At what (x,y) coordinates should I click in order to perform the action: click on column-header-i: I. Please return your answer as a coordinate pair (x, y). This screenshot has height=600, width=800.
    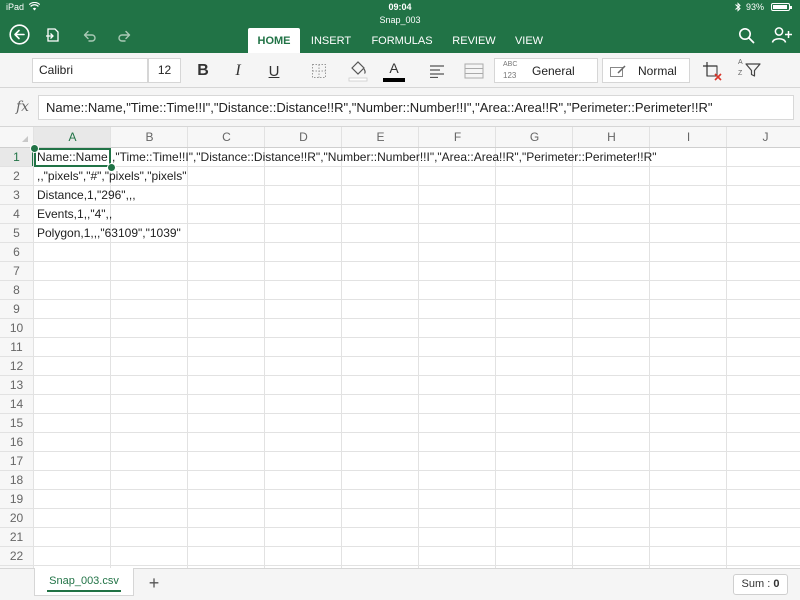
    Looking at the image, I should click on (688, 137).